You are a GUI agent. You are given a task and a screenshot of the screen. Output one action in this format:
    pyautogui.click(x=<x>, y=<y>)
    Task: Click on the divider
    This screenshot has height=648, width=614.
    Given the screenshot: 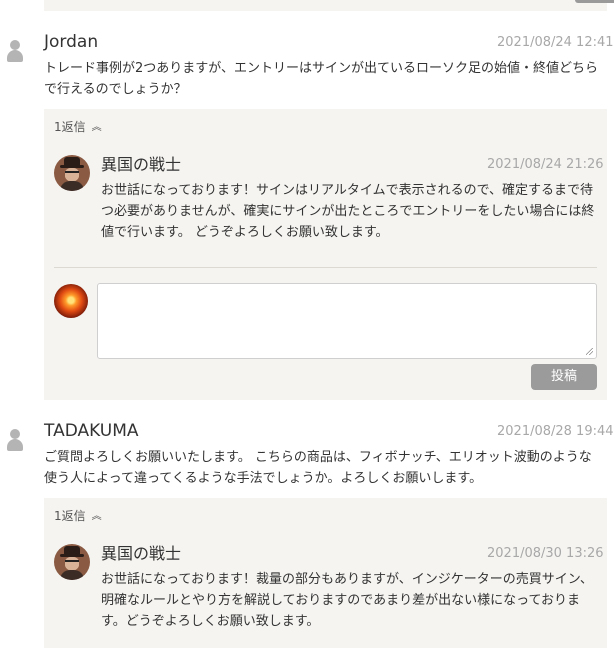 What is the action you would take?
    pyautogui.click(x=325, y=267)
    